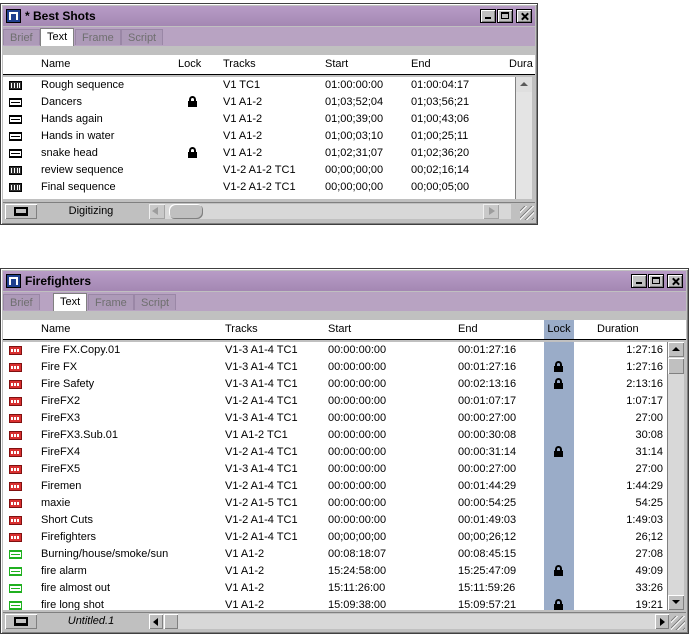  Describe the element at coordinates (80, 435) in the screenshot. I see `clip-name: FireFX3.Sub.01` at that location.